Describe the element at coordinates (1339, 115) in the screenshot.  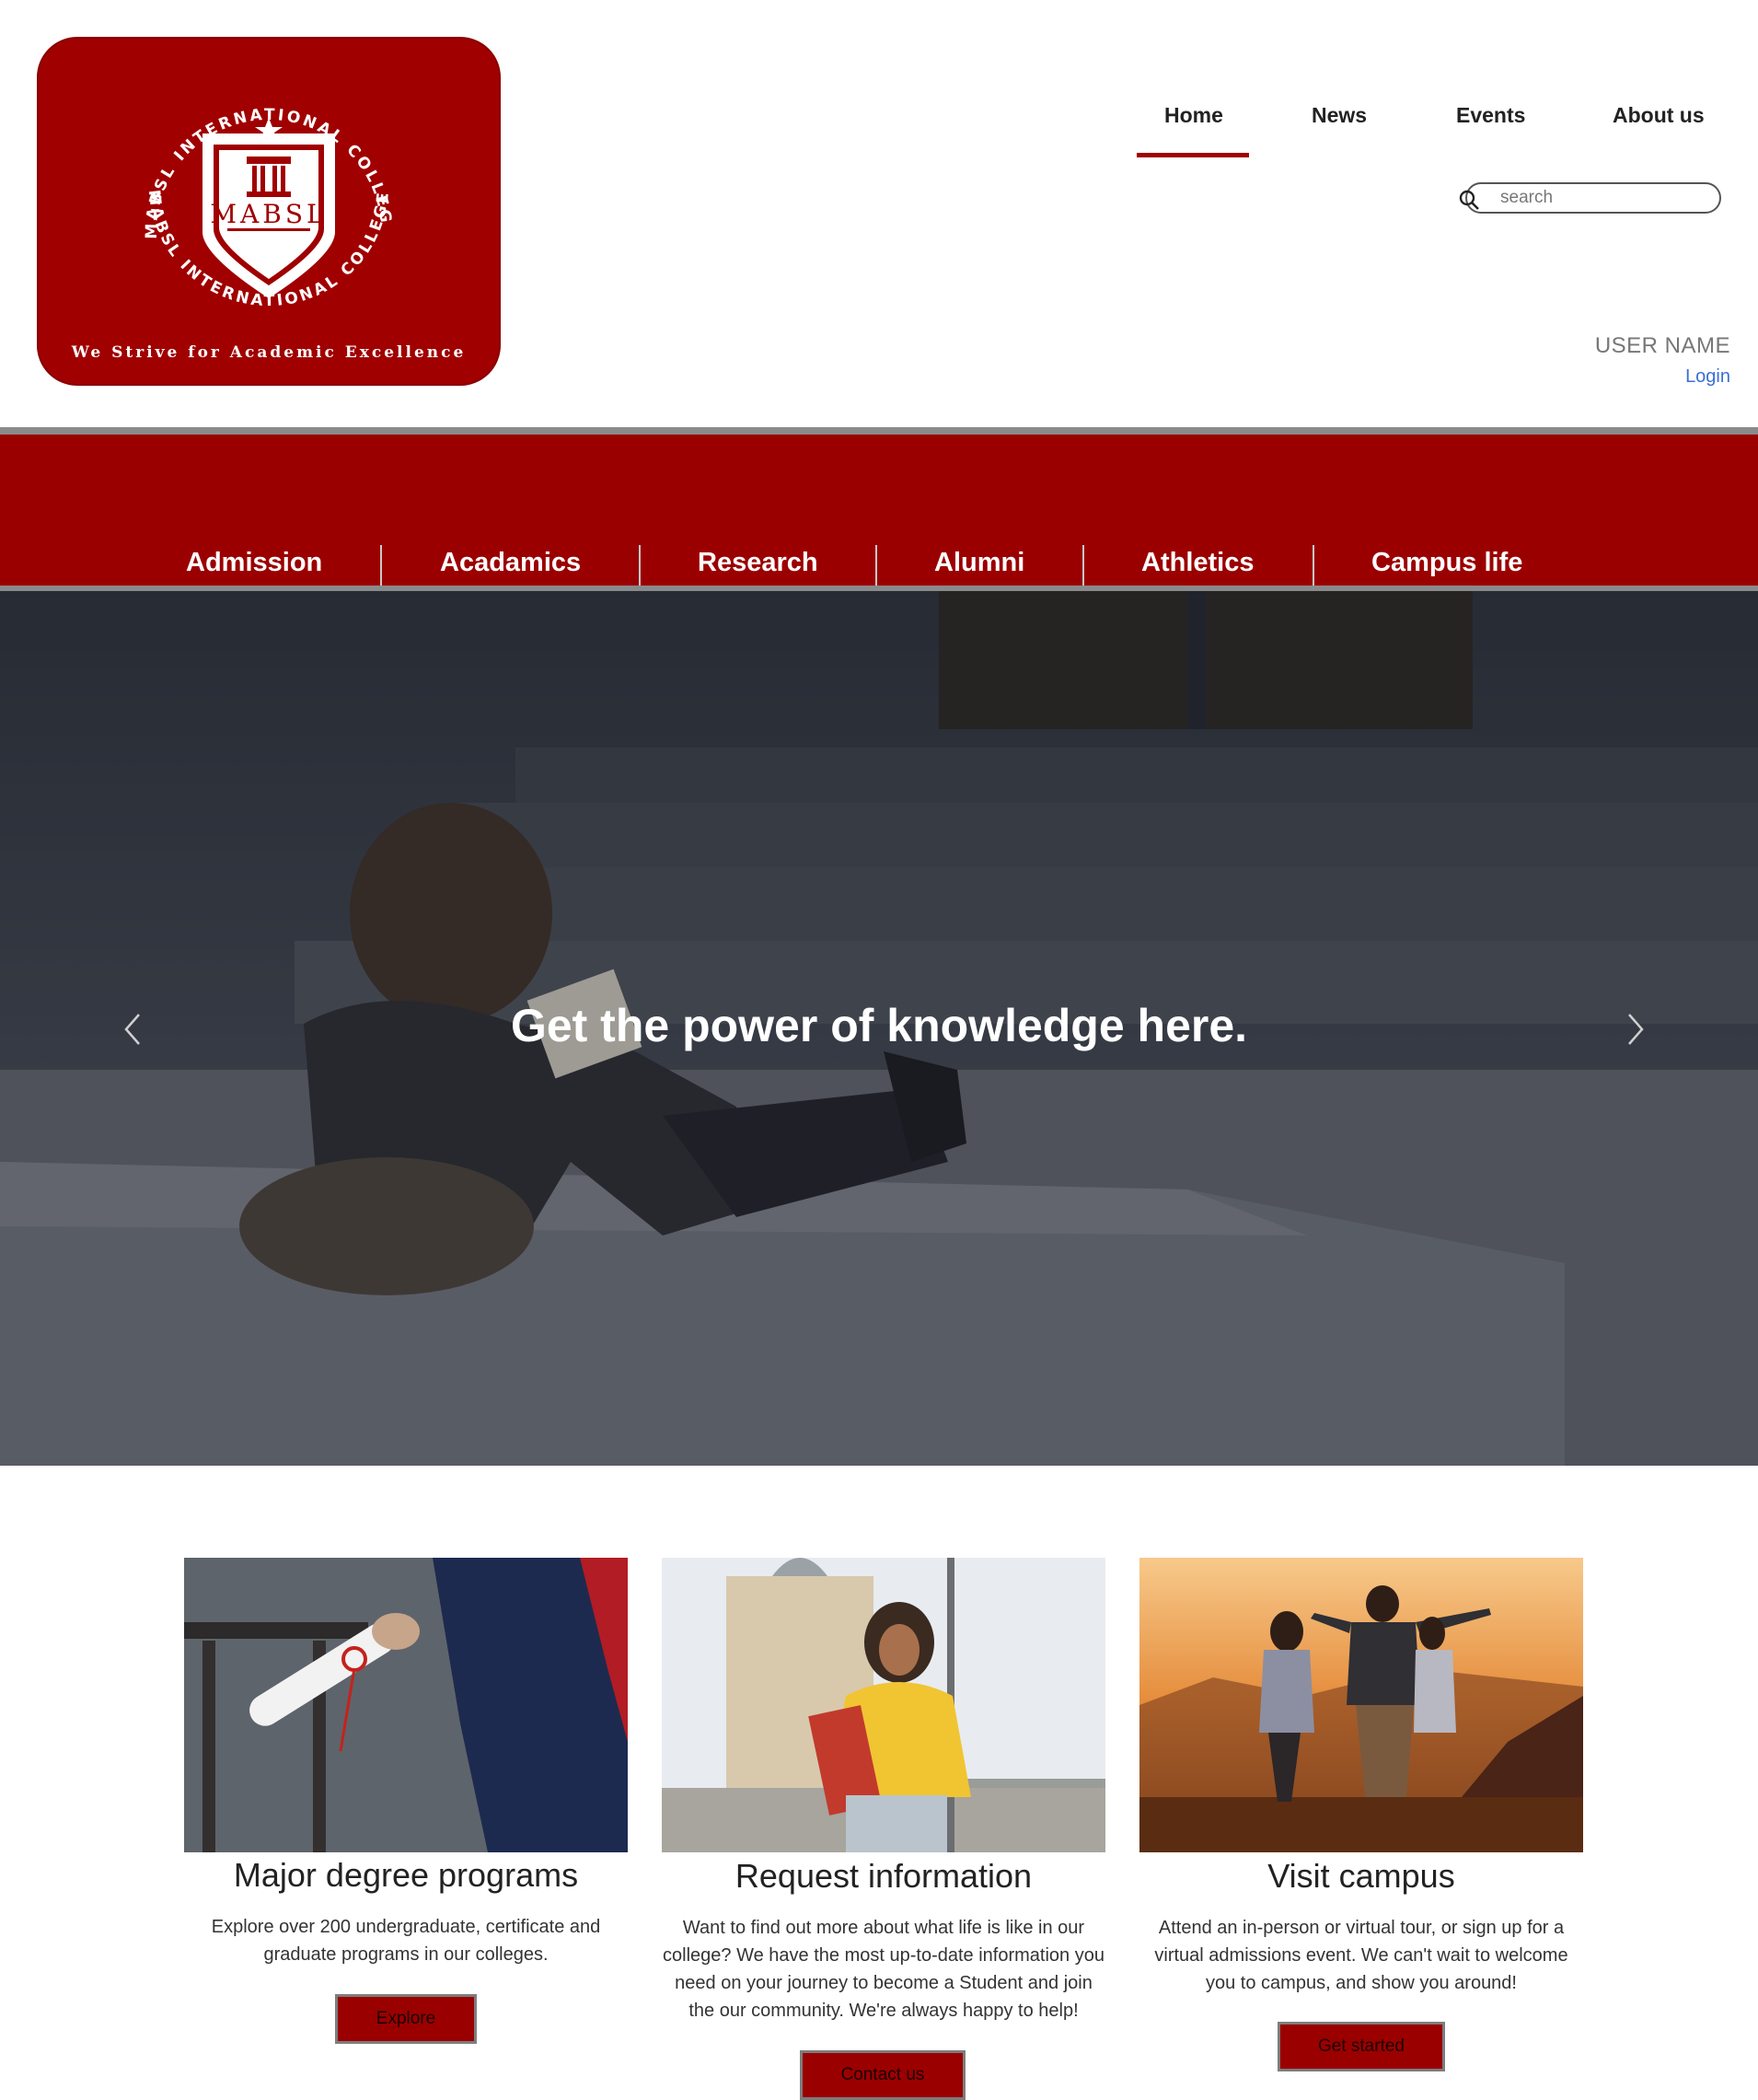
I see `nav-news: News` at that location.